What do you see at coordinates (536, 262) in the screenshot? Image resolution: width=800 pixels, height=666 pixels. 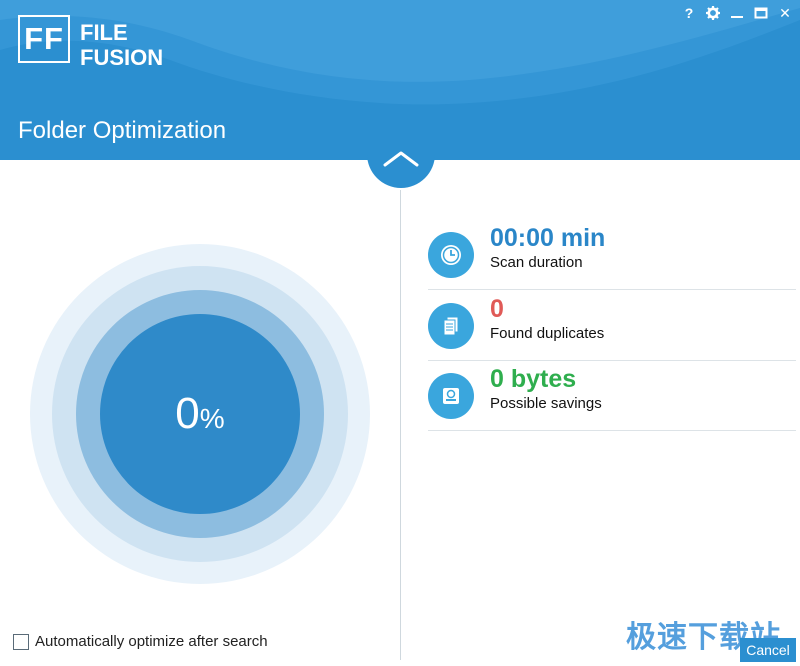 I see `scan-duration-label: Scan duration` at bounding box center [536, 262].